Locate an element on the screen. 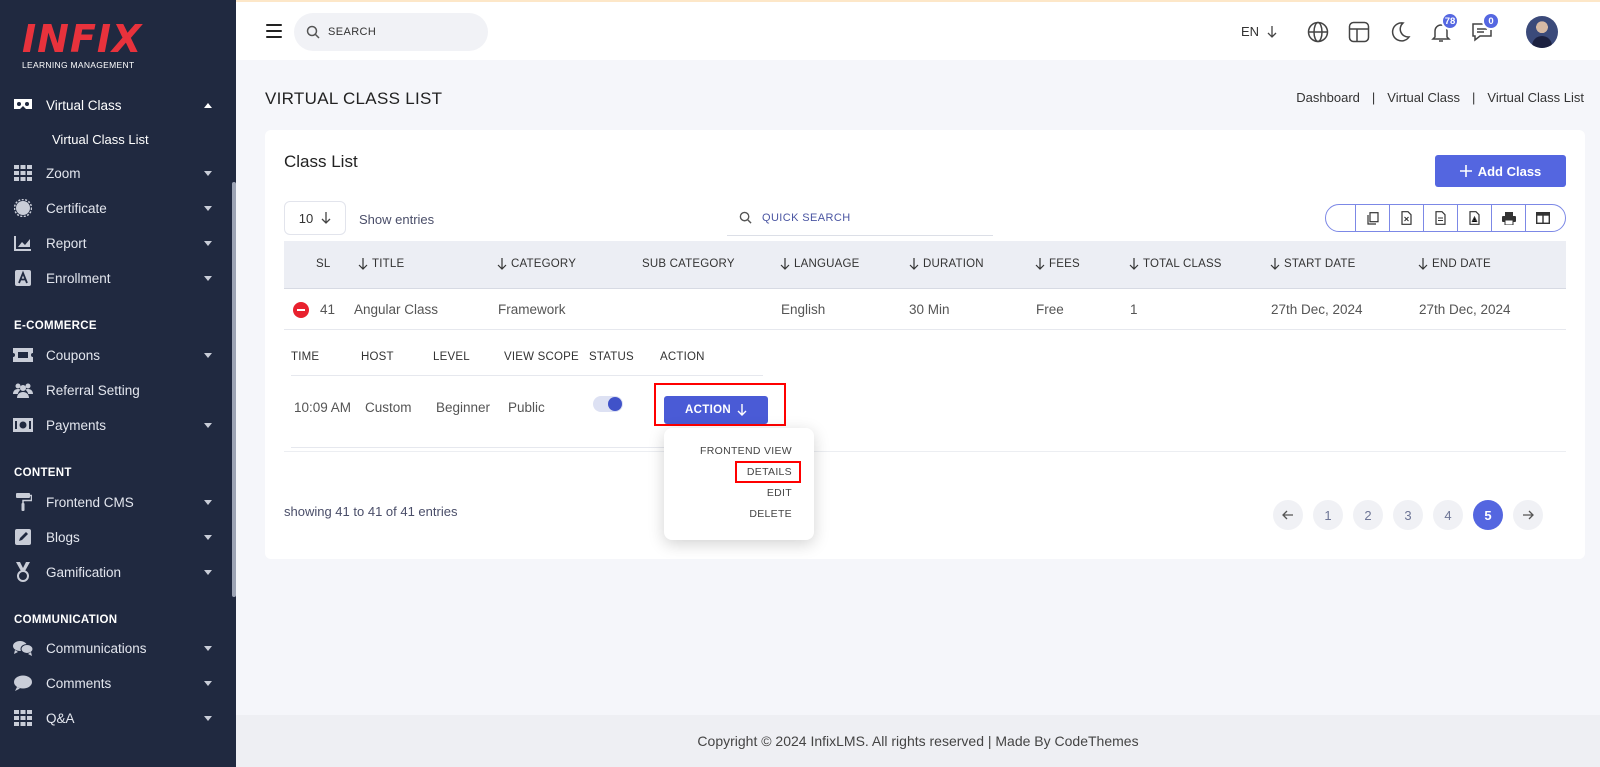  sidebar-item-certificate: Certificate is located at coordinates (116, 208).